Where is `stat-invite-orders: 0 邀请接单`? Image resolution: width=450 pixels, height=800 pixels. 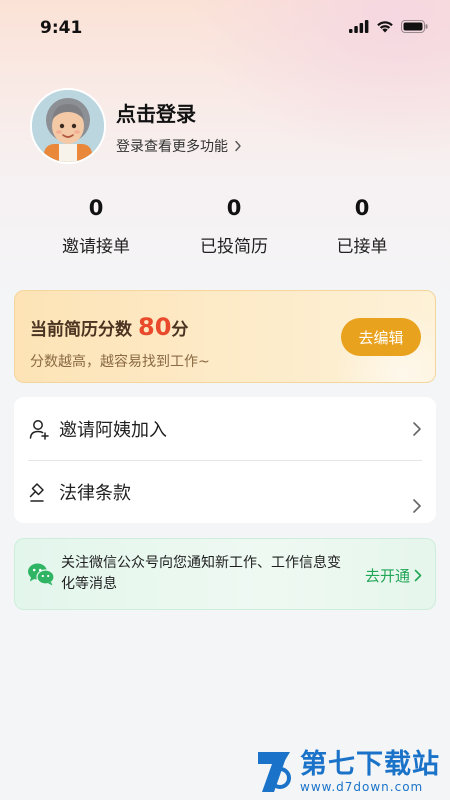 stat-invite-orders: 0 邀请接单 is located at coordinates (96, 226).